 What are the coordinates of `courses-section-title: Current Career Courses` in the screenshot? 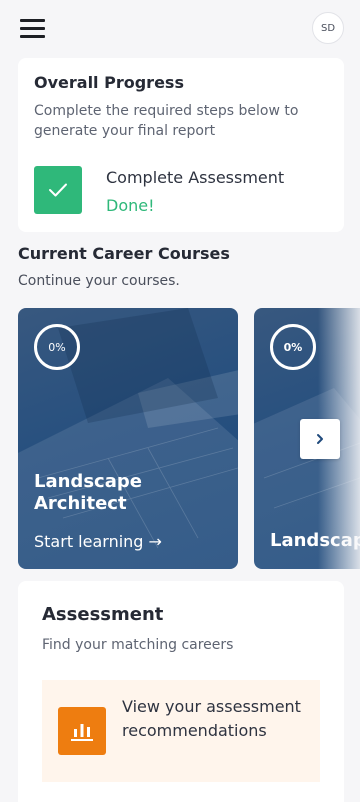 It's located at (124, 253).